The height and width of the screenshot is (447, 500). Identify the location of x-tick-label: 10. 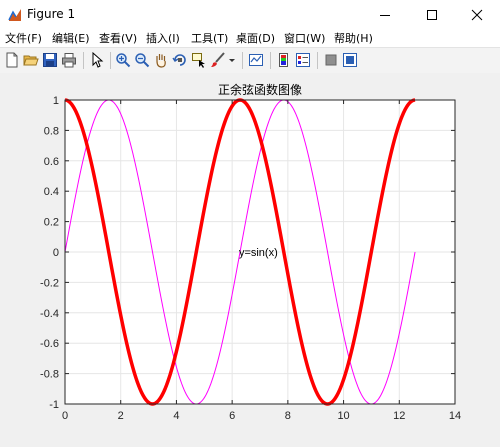
(343, 416).